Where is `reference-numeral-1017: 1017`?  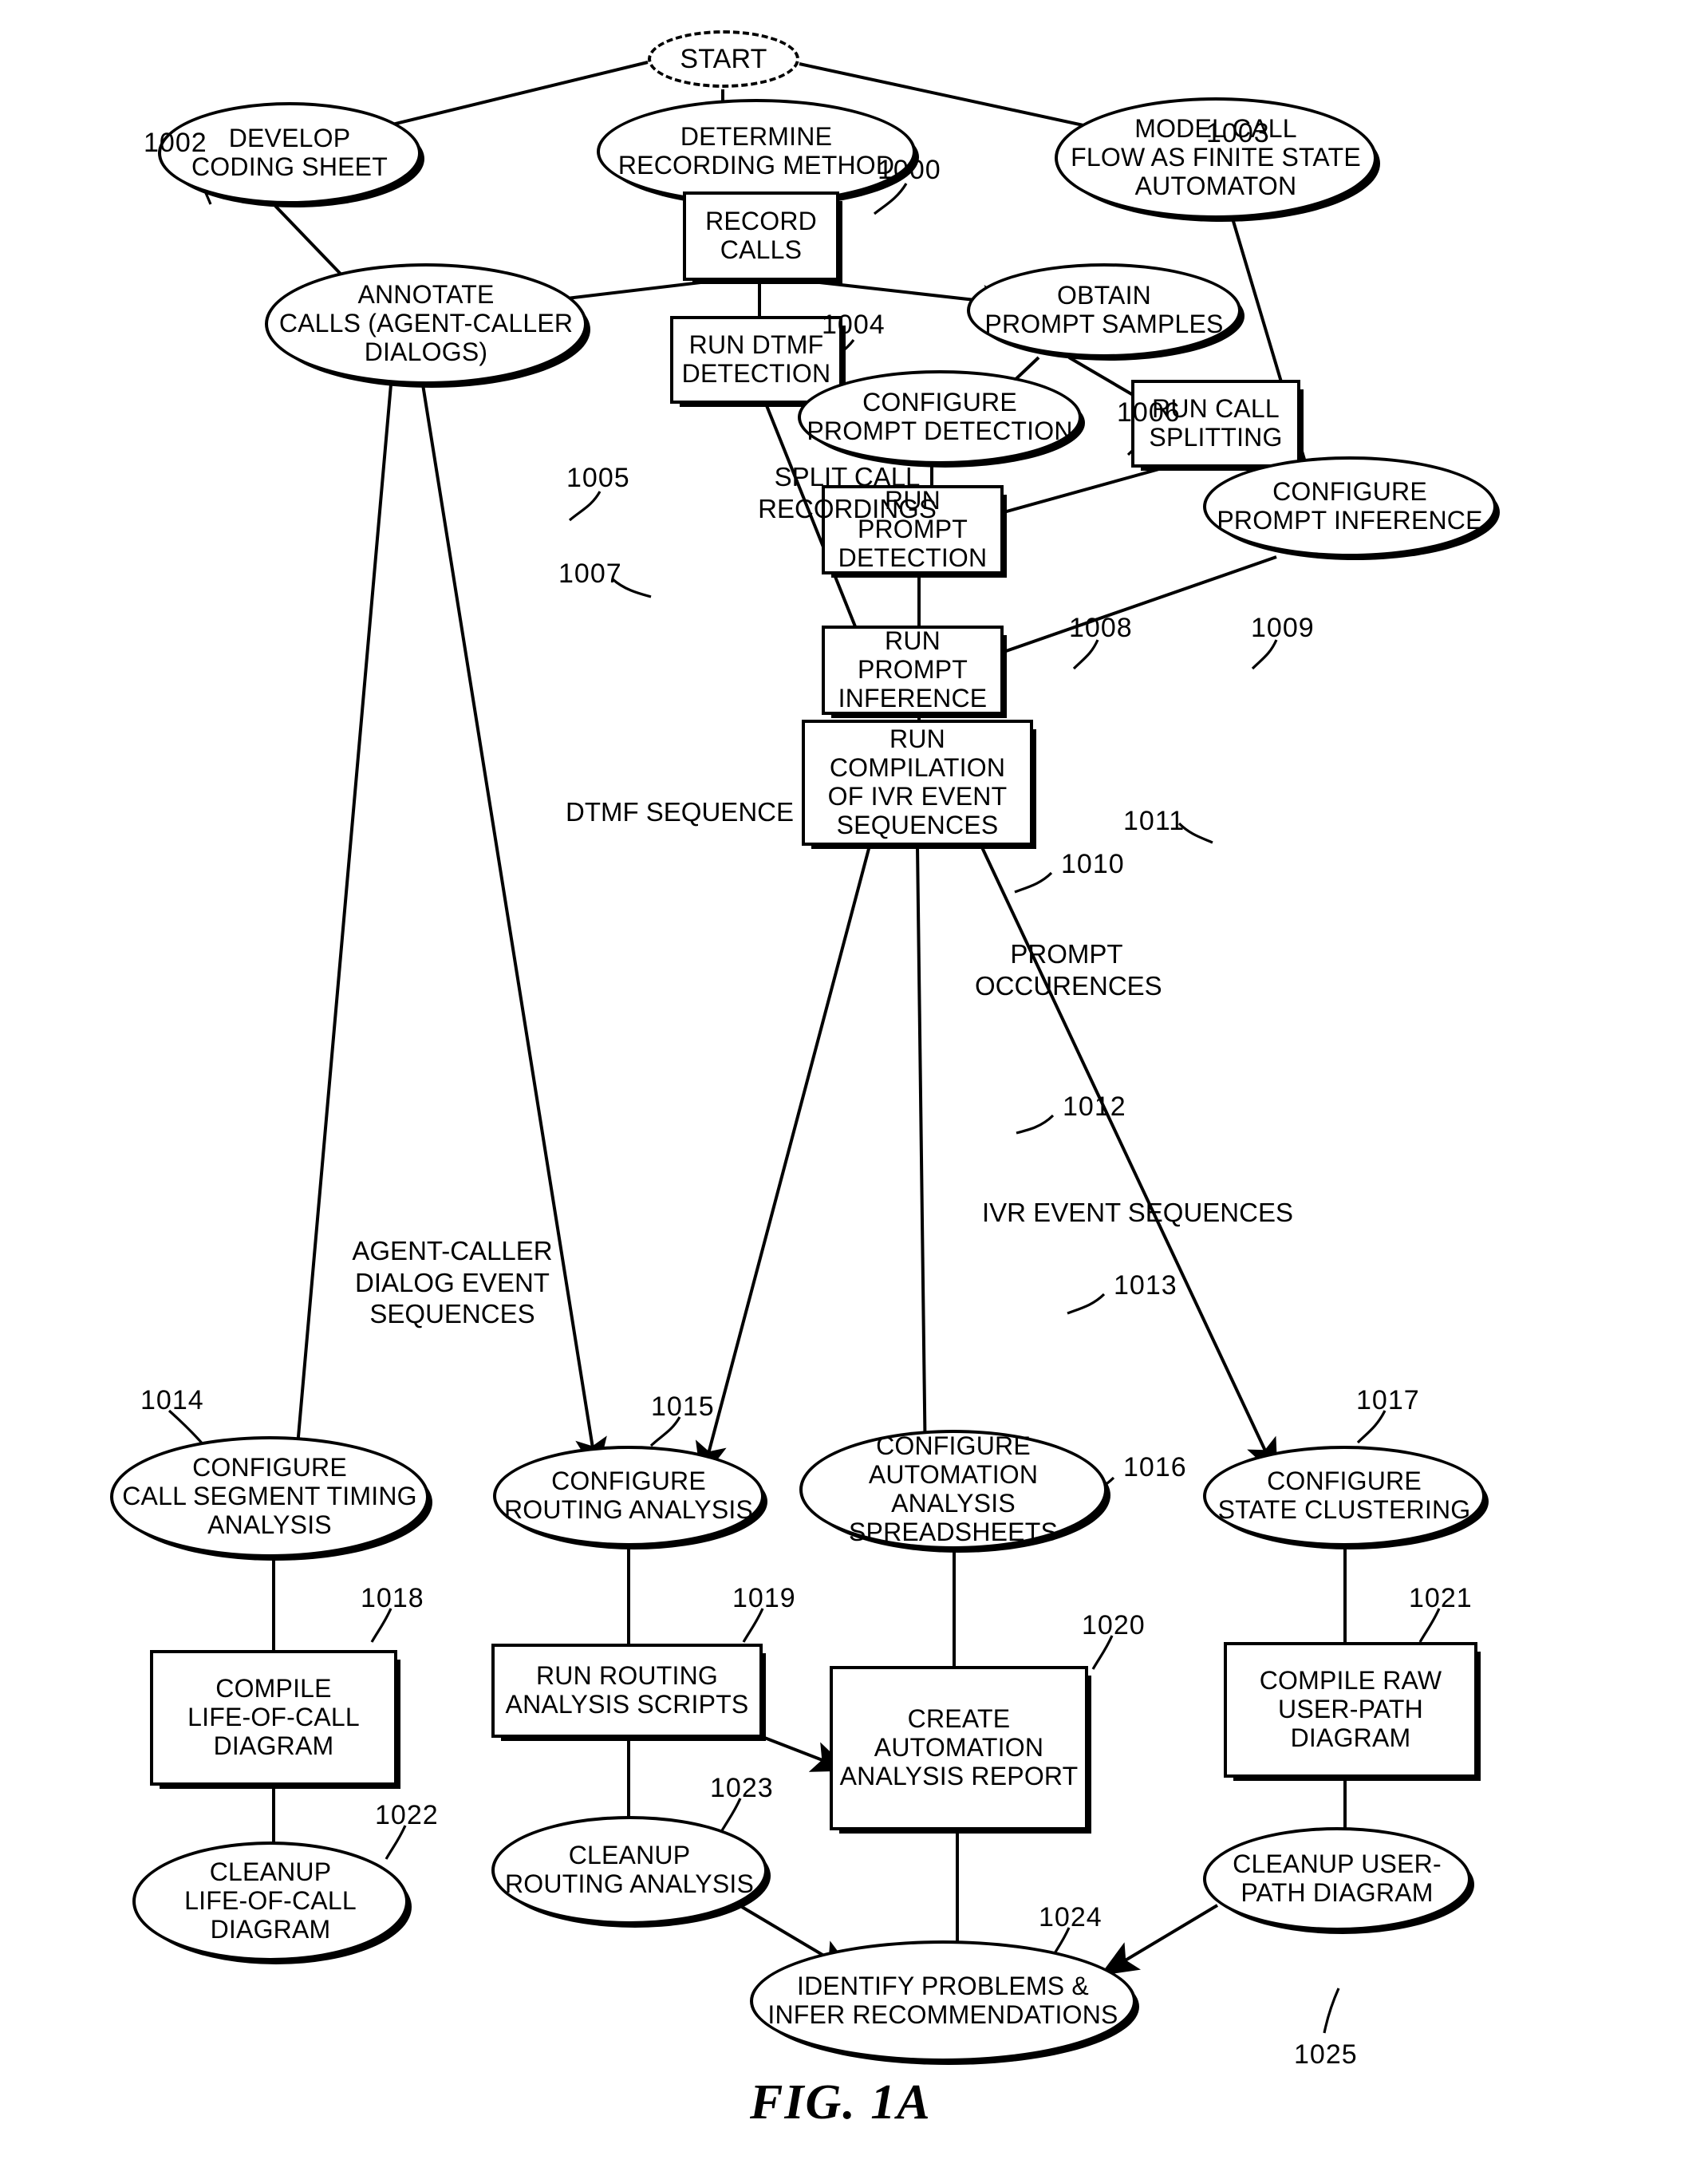 reference-numeral-1017: 1017 is located at coordinates (1388, 1400).